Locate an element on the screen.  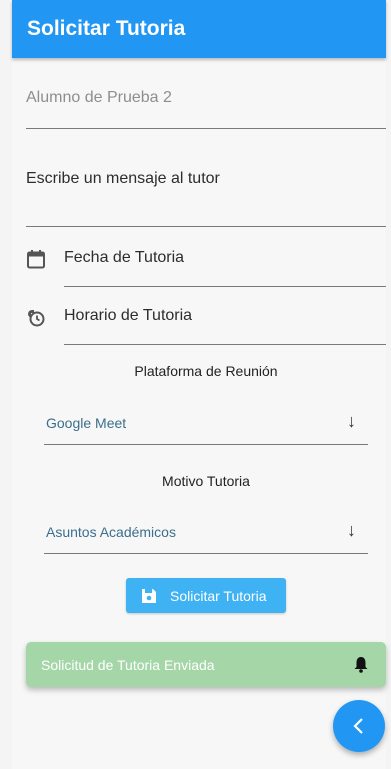
time-field-underline is located at coordinates (225, 344).